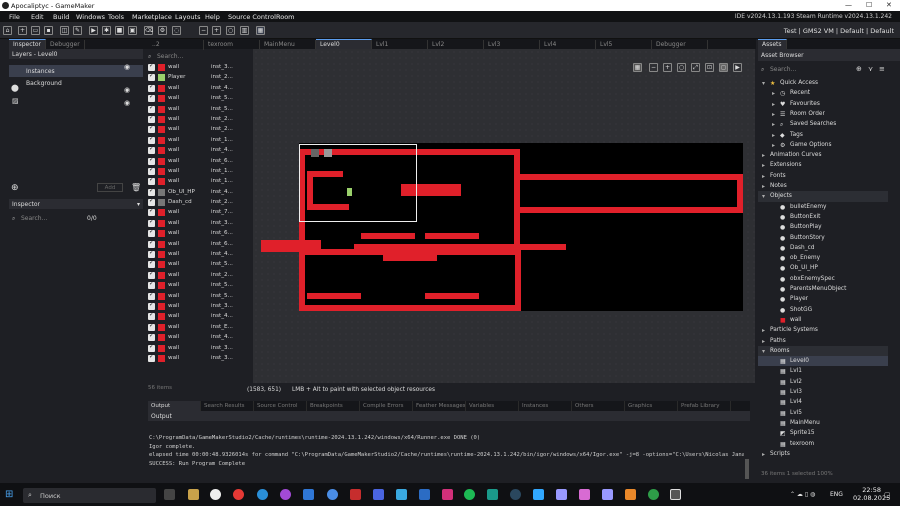 This screenshot has width=900, height=506. What do you see at coordinates (148, 30) in the screenshot?
I see `clean-cache-icon: ⌫` at bounding box center [148, 30].